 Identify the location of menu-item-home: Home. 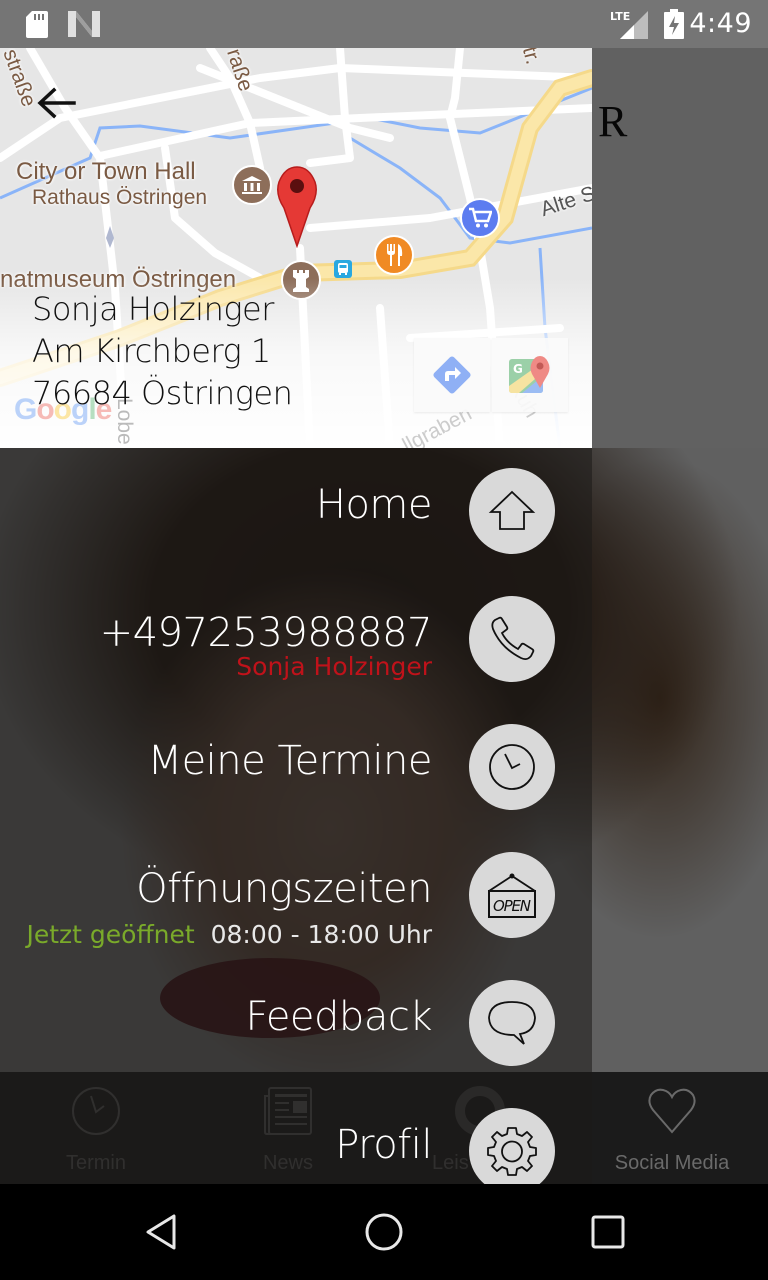
(296, 512).